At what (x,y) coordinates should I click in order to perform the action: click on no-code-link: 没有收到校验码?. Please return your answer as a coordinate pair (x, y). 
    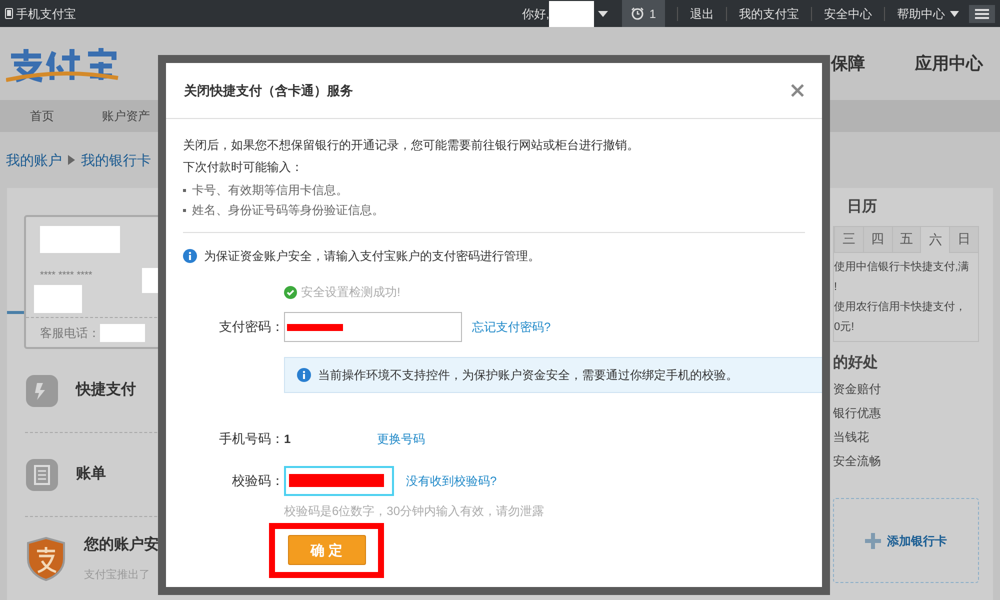
    Looking at the image, I should click on (451, 481).